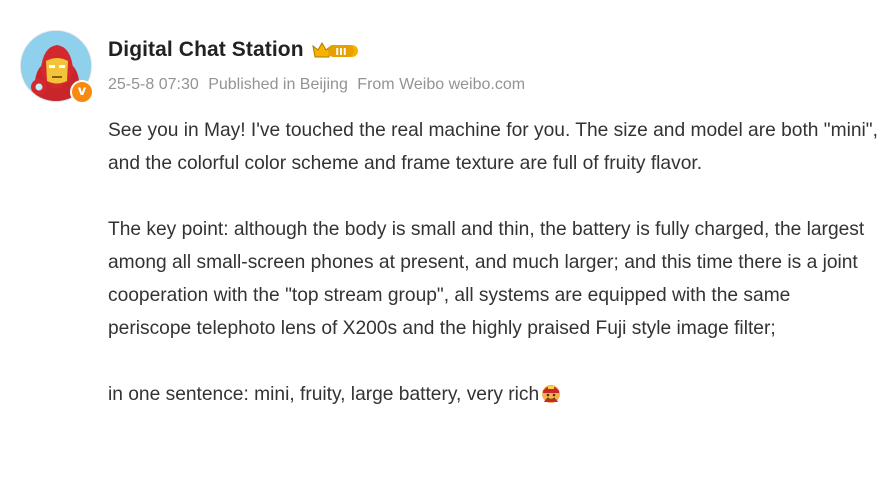 This screenshot has height=503, width=888. I want to click on post-timestamp: 25-5-8 07:30, so click(153, 84).